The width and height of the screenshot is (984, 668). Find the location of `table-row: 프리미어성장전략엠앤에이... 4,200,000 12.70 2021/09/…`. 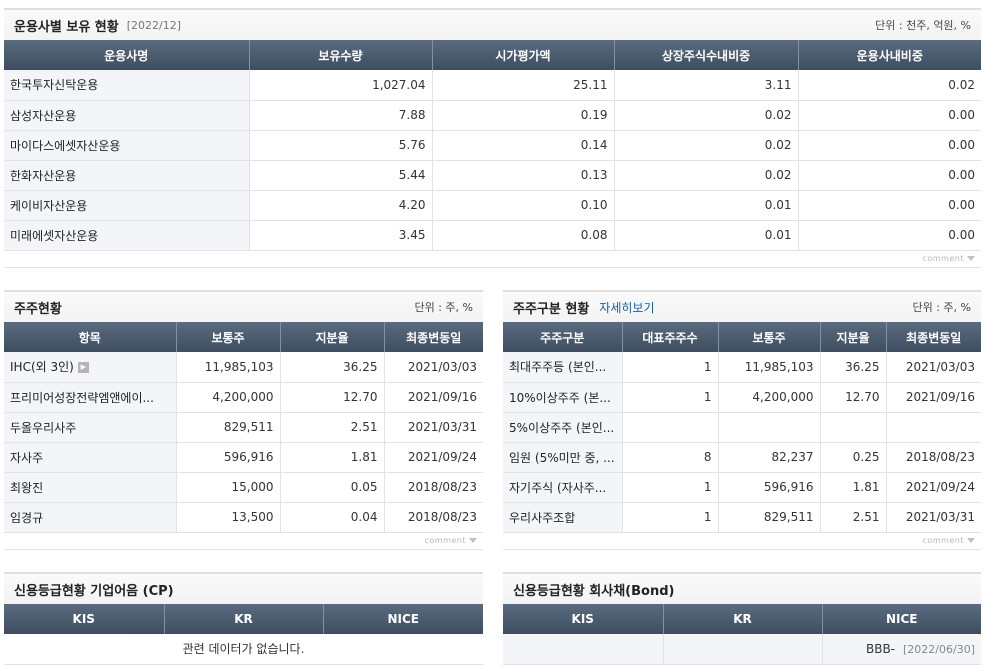

table-row: 프리미어성장전략엠앤에이... 4,200,000 12.70 2021/09/… is located at coordinates (243, 397).